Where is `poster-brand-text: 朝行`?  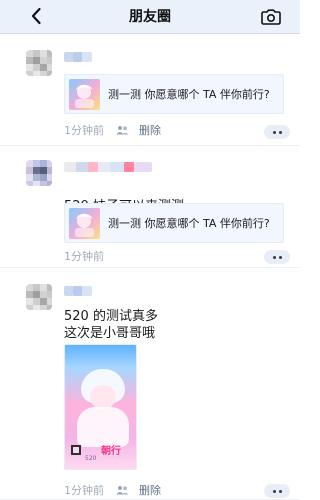 poster-brand-text: 朝行 is located at coordinates (111, 451).